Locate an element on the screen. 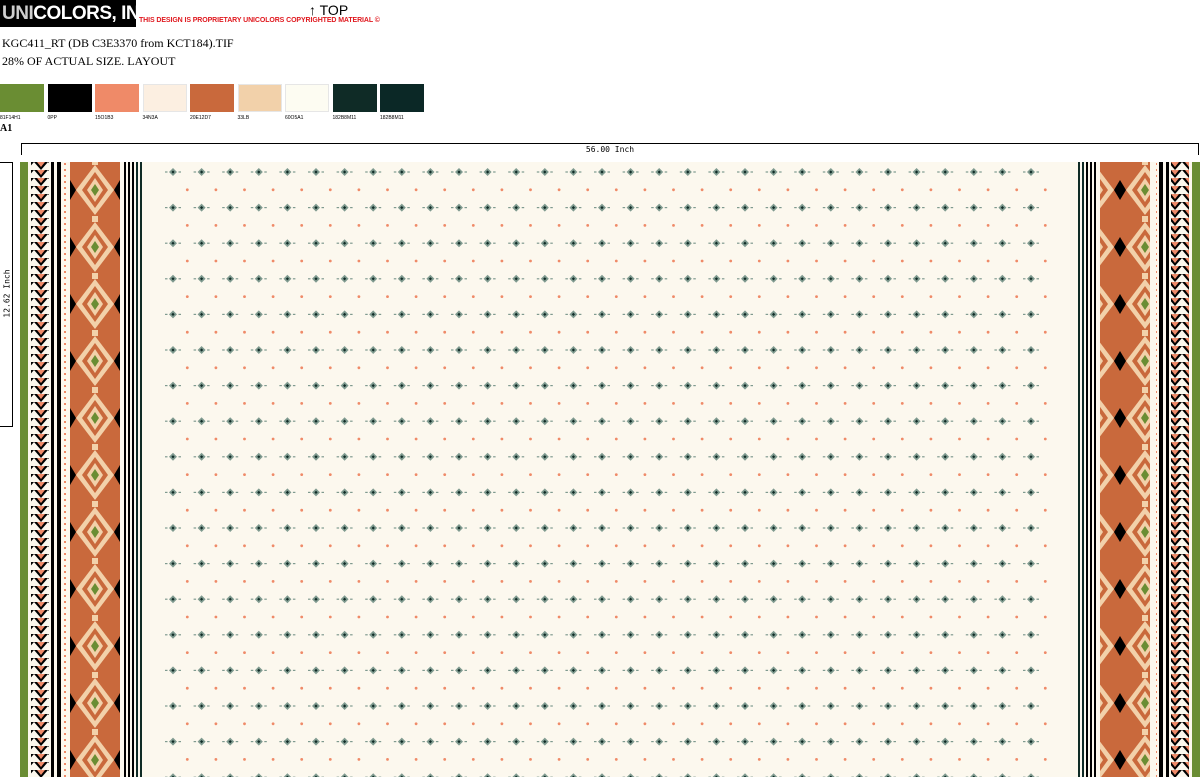 The image size is (1200, 777). width-dimension-label: 56.00 Inch is located at coordinates (610, 149).